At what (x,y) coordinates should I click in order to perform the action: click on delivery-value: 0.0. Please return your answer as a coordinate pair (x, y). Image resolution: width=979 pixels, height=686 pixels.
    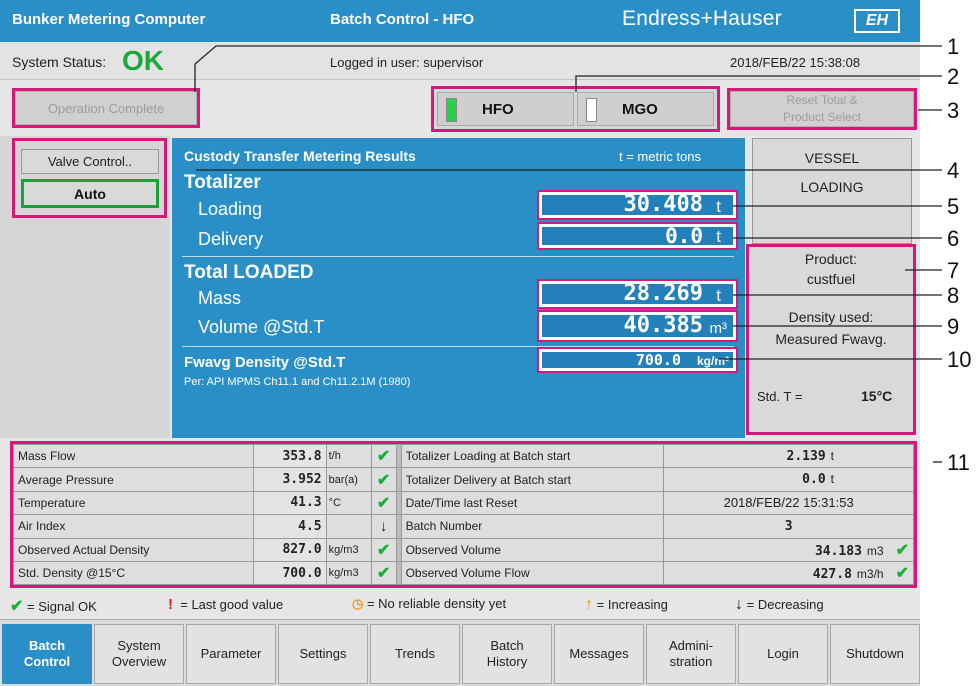
    Looking at the image, I should click on (684, 236).